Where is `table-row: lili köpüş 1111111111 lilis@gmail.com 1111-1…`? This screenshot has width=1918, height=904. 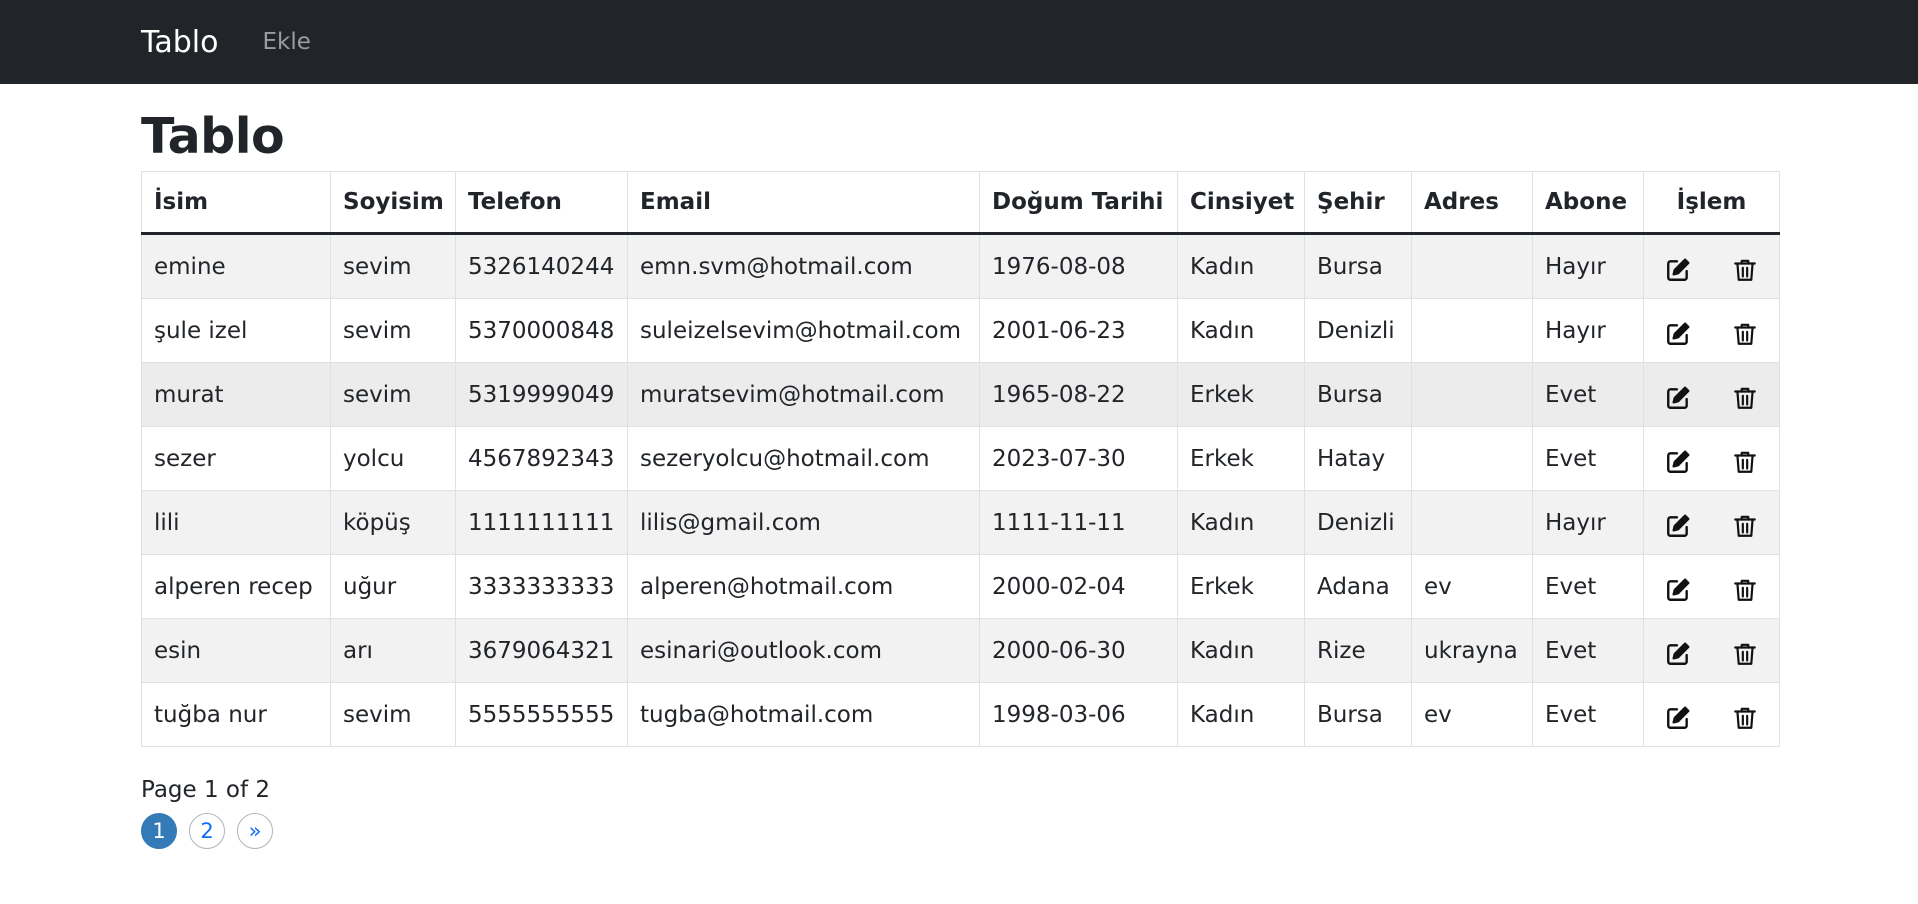
table-row: lili köpüş 1111111111 lilis@gmail.com 1111-1… is located at coordinates (960, 522).